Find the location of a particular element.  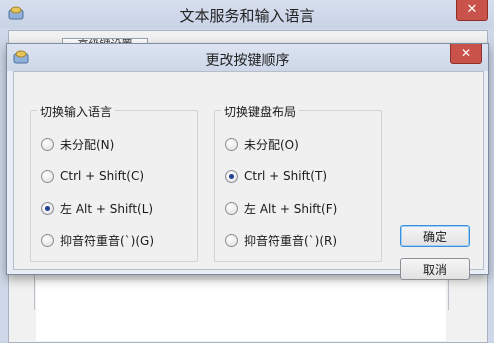

radio-input-left-alt-shift: 左 Alt + Shift(L) is located at coordinates (97, 208).